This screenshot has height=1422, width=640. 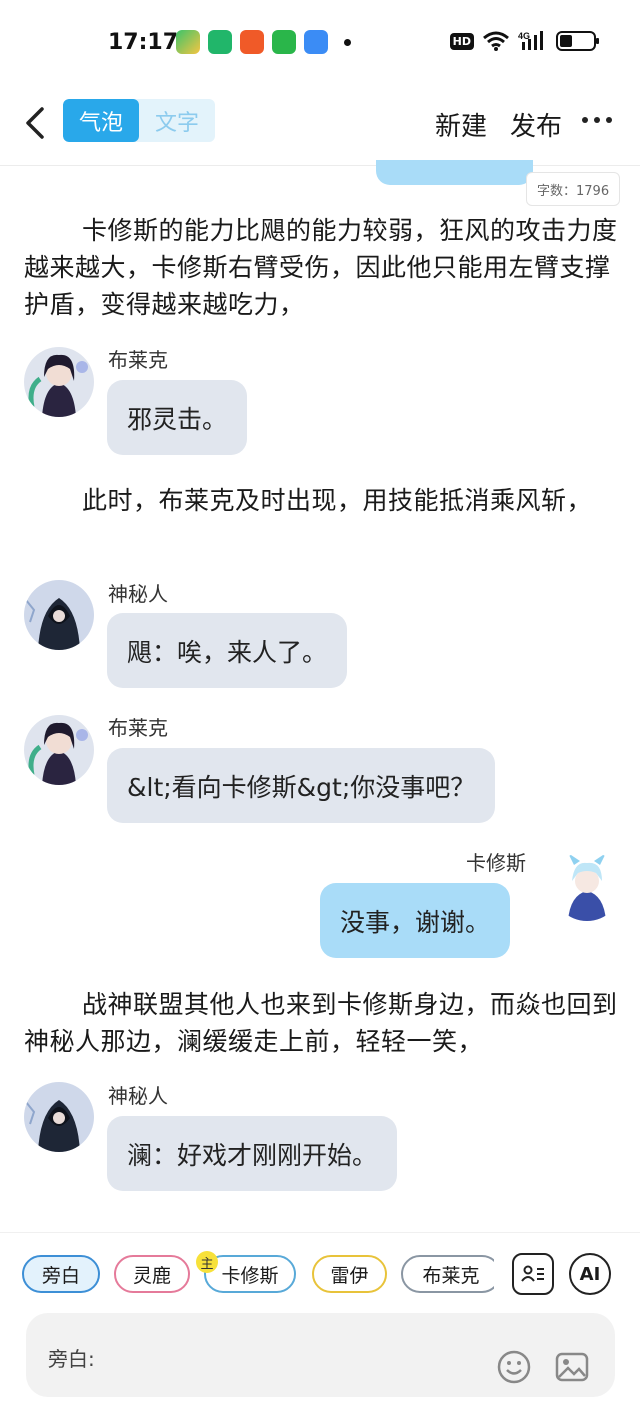 What do you see at coordinates (454, 172) in the screenshot?
I see `partial-message-bubble` at bounding box center [454, 172].